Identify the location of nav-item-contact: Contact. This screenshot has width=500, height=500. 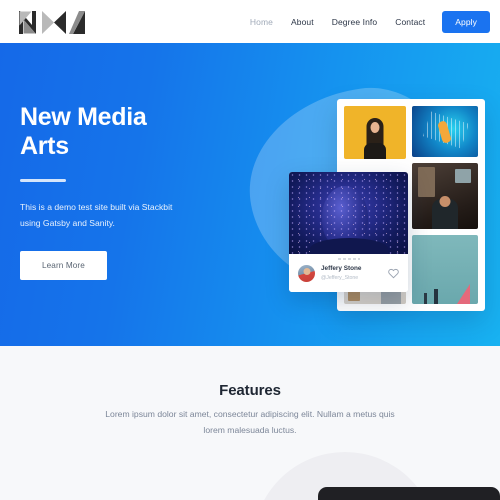
(410, 22).